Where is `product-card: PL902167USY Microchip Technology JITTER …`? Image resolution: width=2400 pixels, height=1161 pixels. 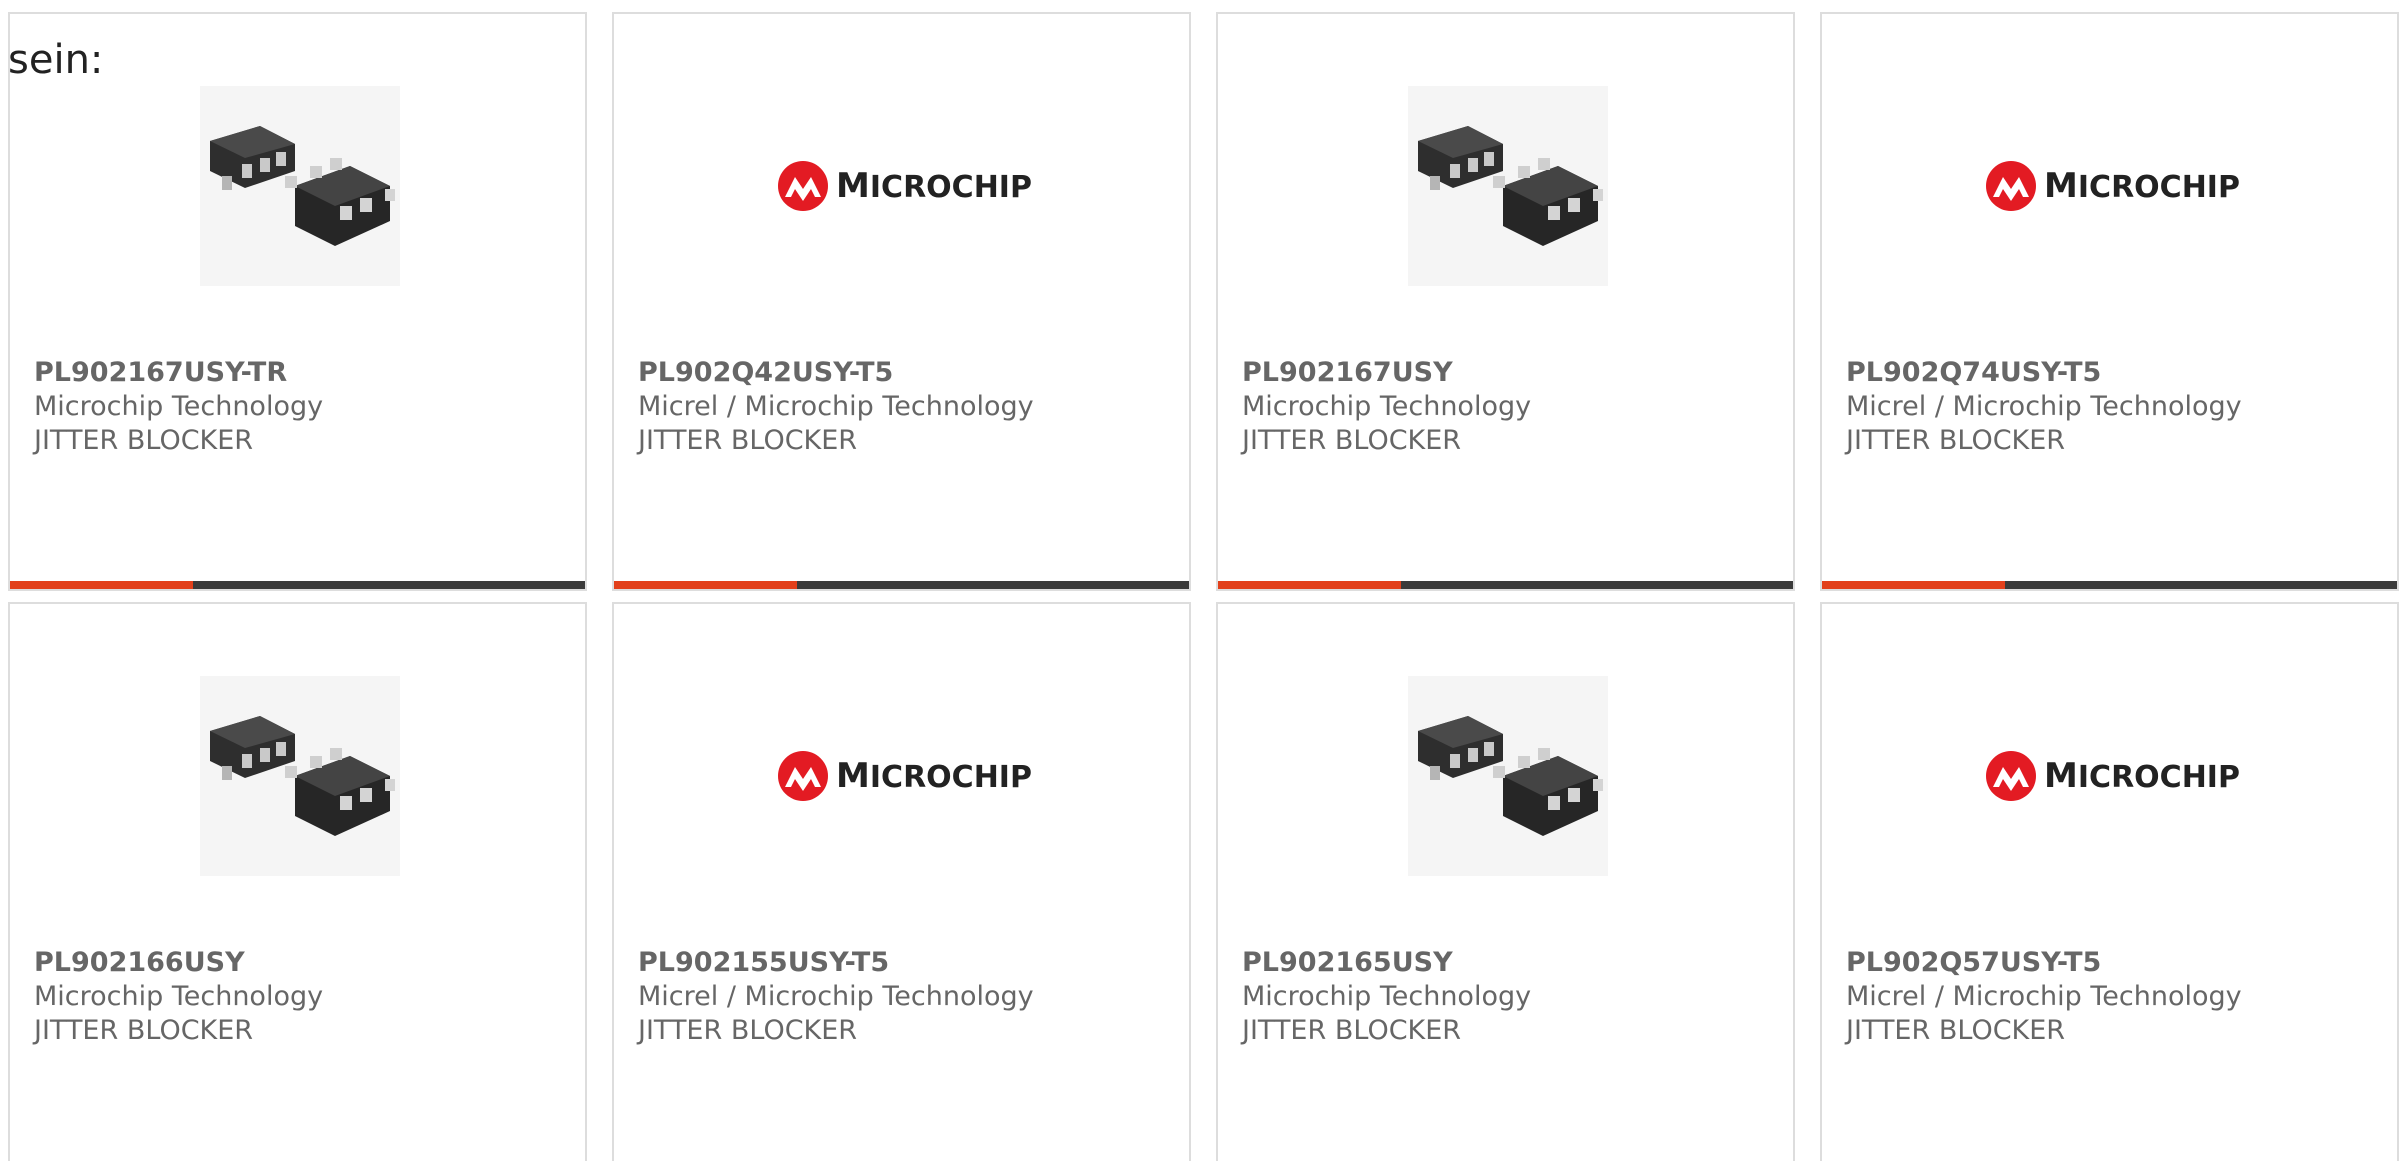
product-card: PL902167USY Microchip Technology JITTER … is located at coordinates (1505, 301).